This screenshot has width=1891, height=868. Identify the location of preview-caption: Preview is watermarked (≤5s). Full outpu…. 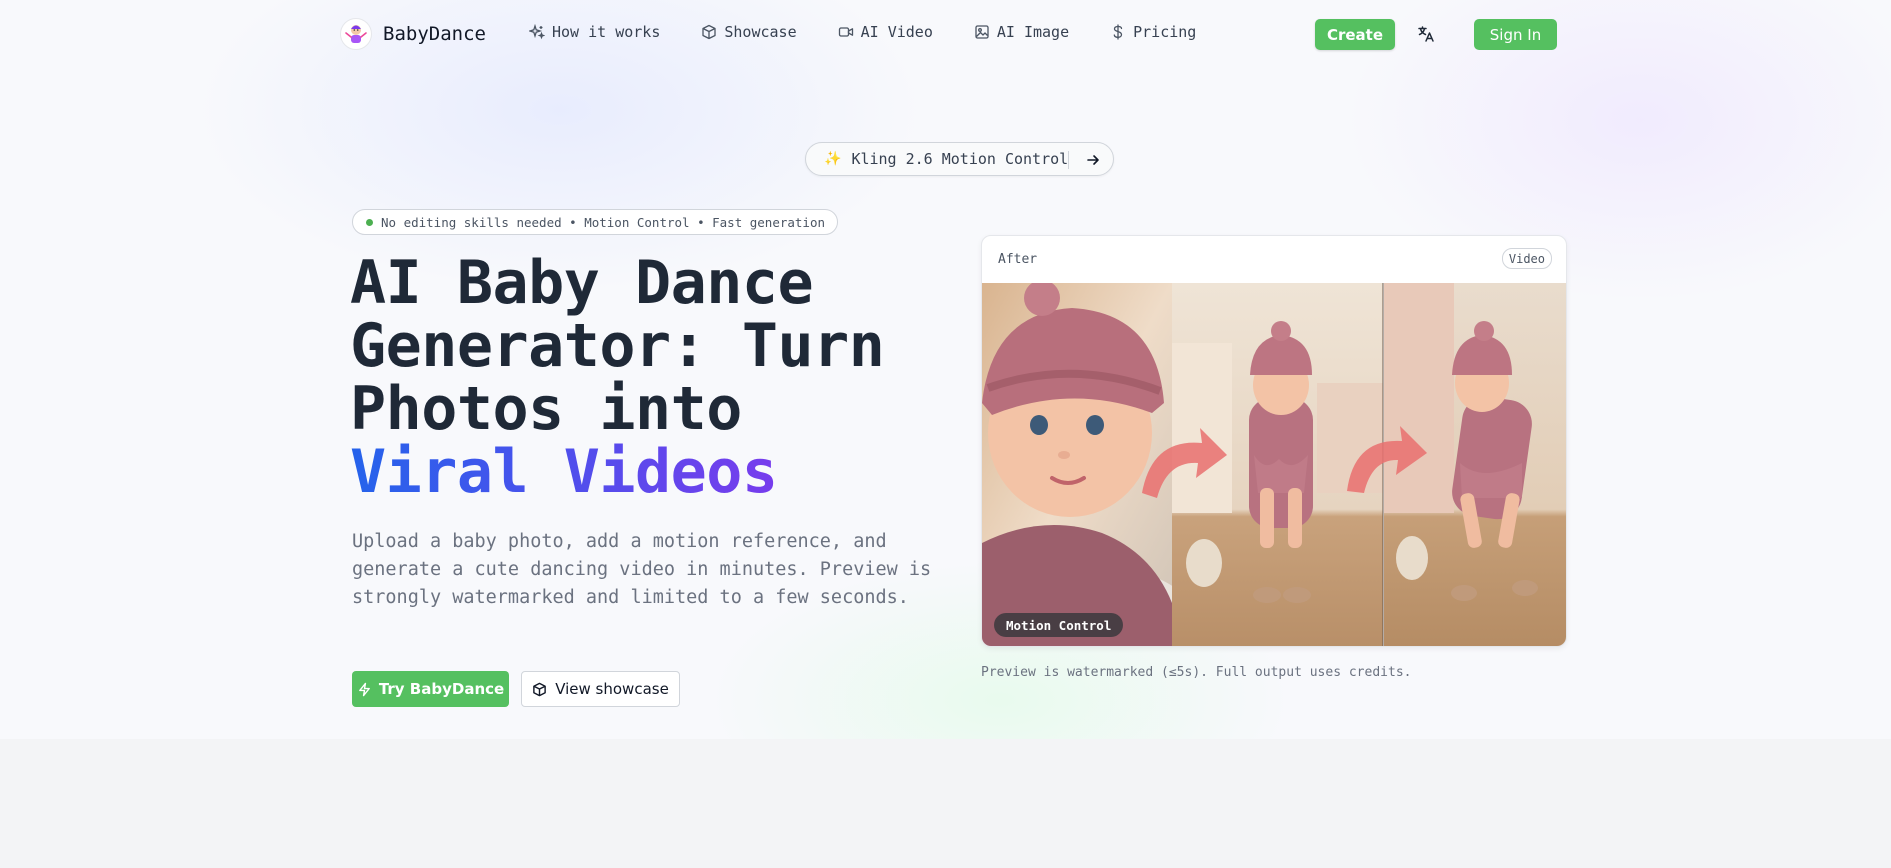
(1196, 672).